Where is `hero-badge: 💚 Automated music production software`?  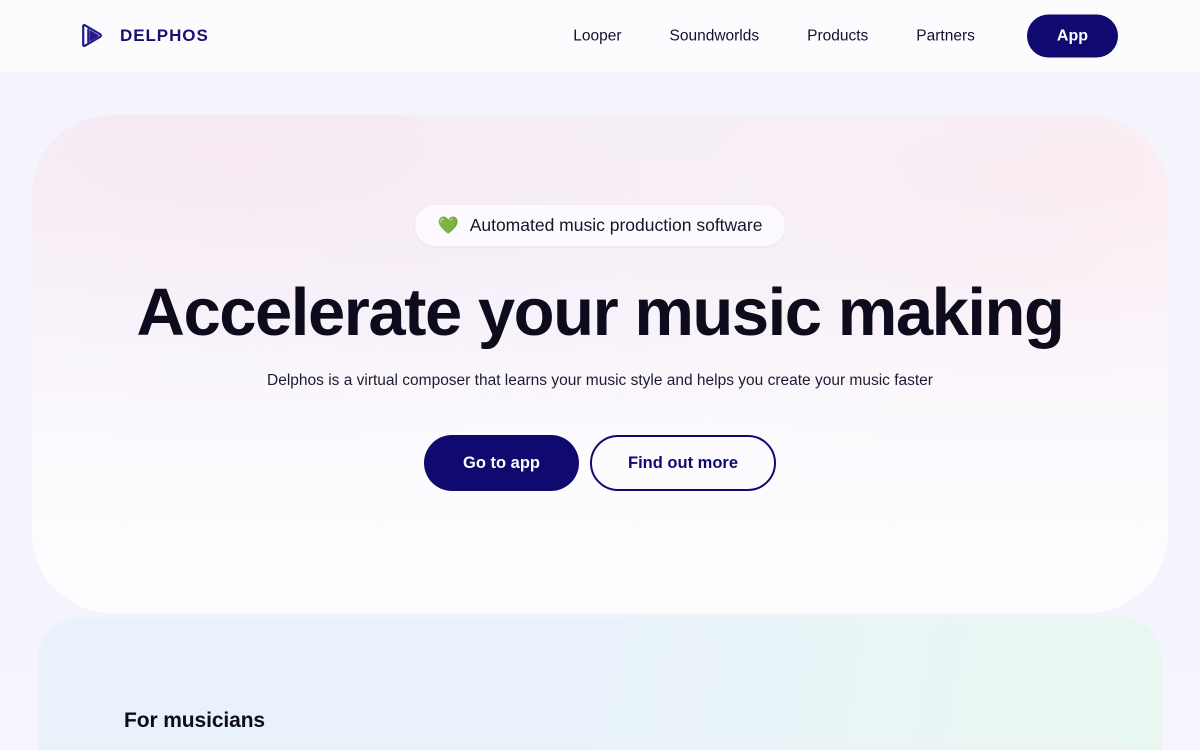 hero-badge: 💚 Automated music production software is located at coordinates (600, 225).